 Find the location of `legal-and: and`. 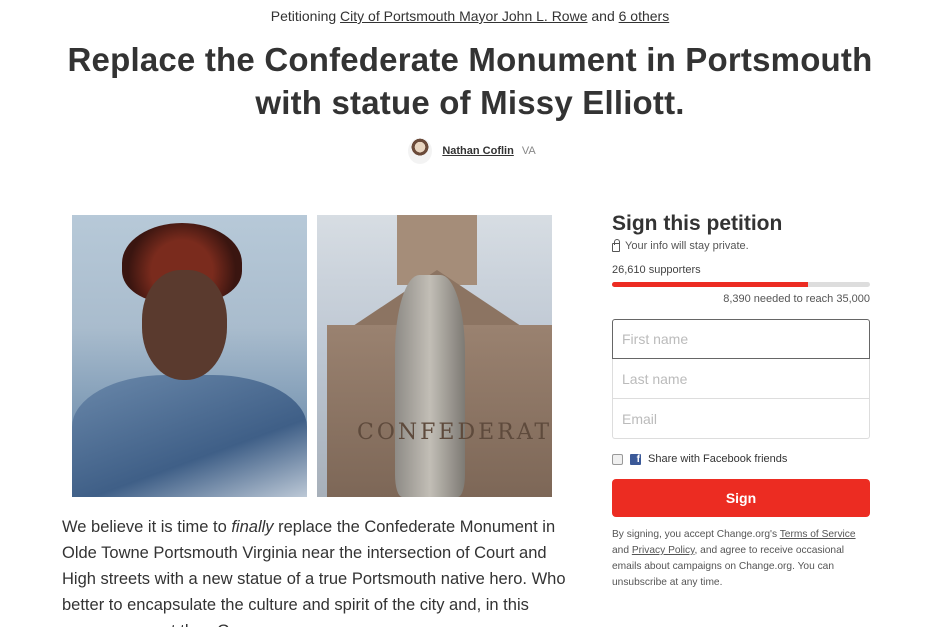

legal-and: and is located at coordinates (620, 550).